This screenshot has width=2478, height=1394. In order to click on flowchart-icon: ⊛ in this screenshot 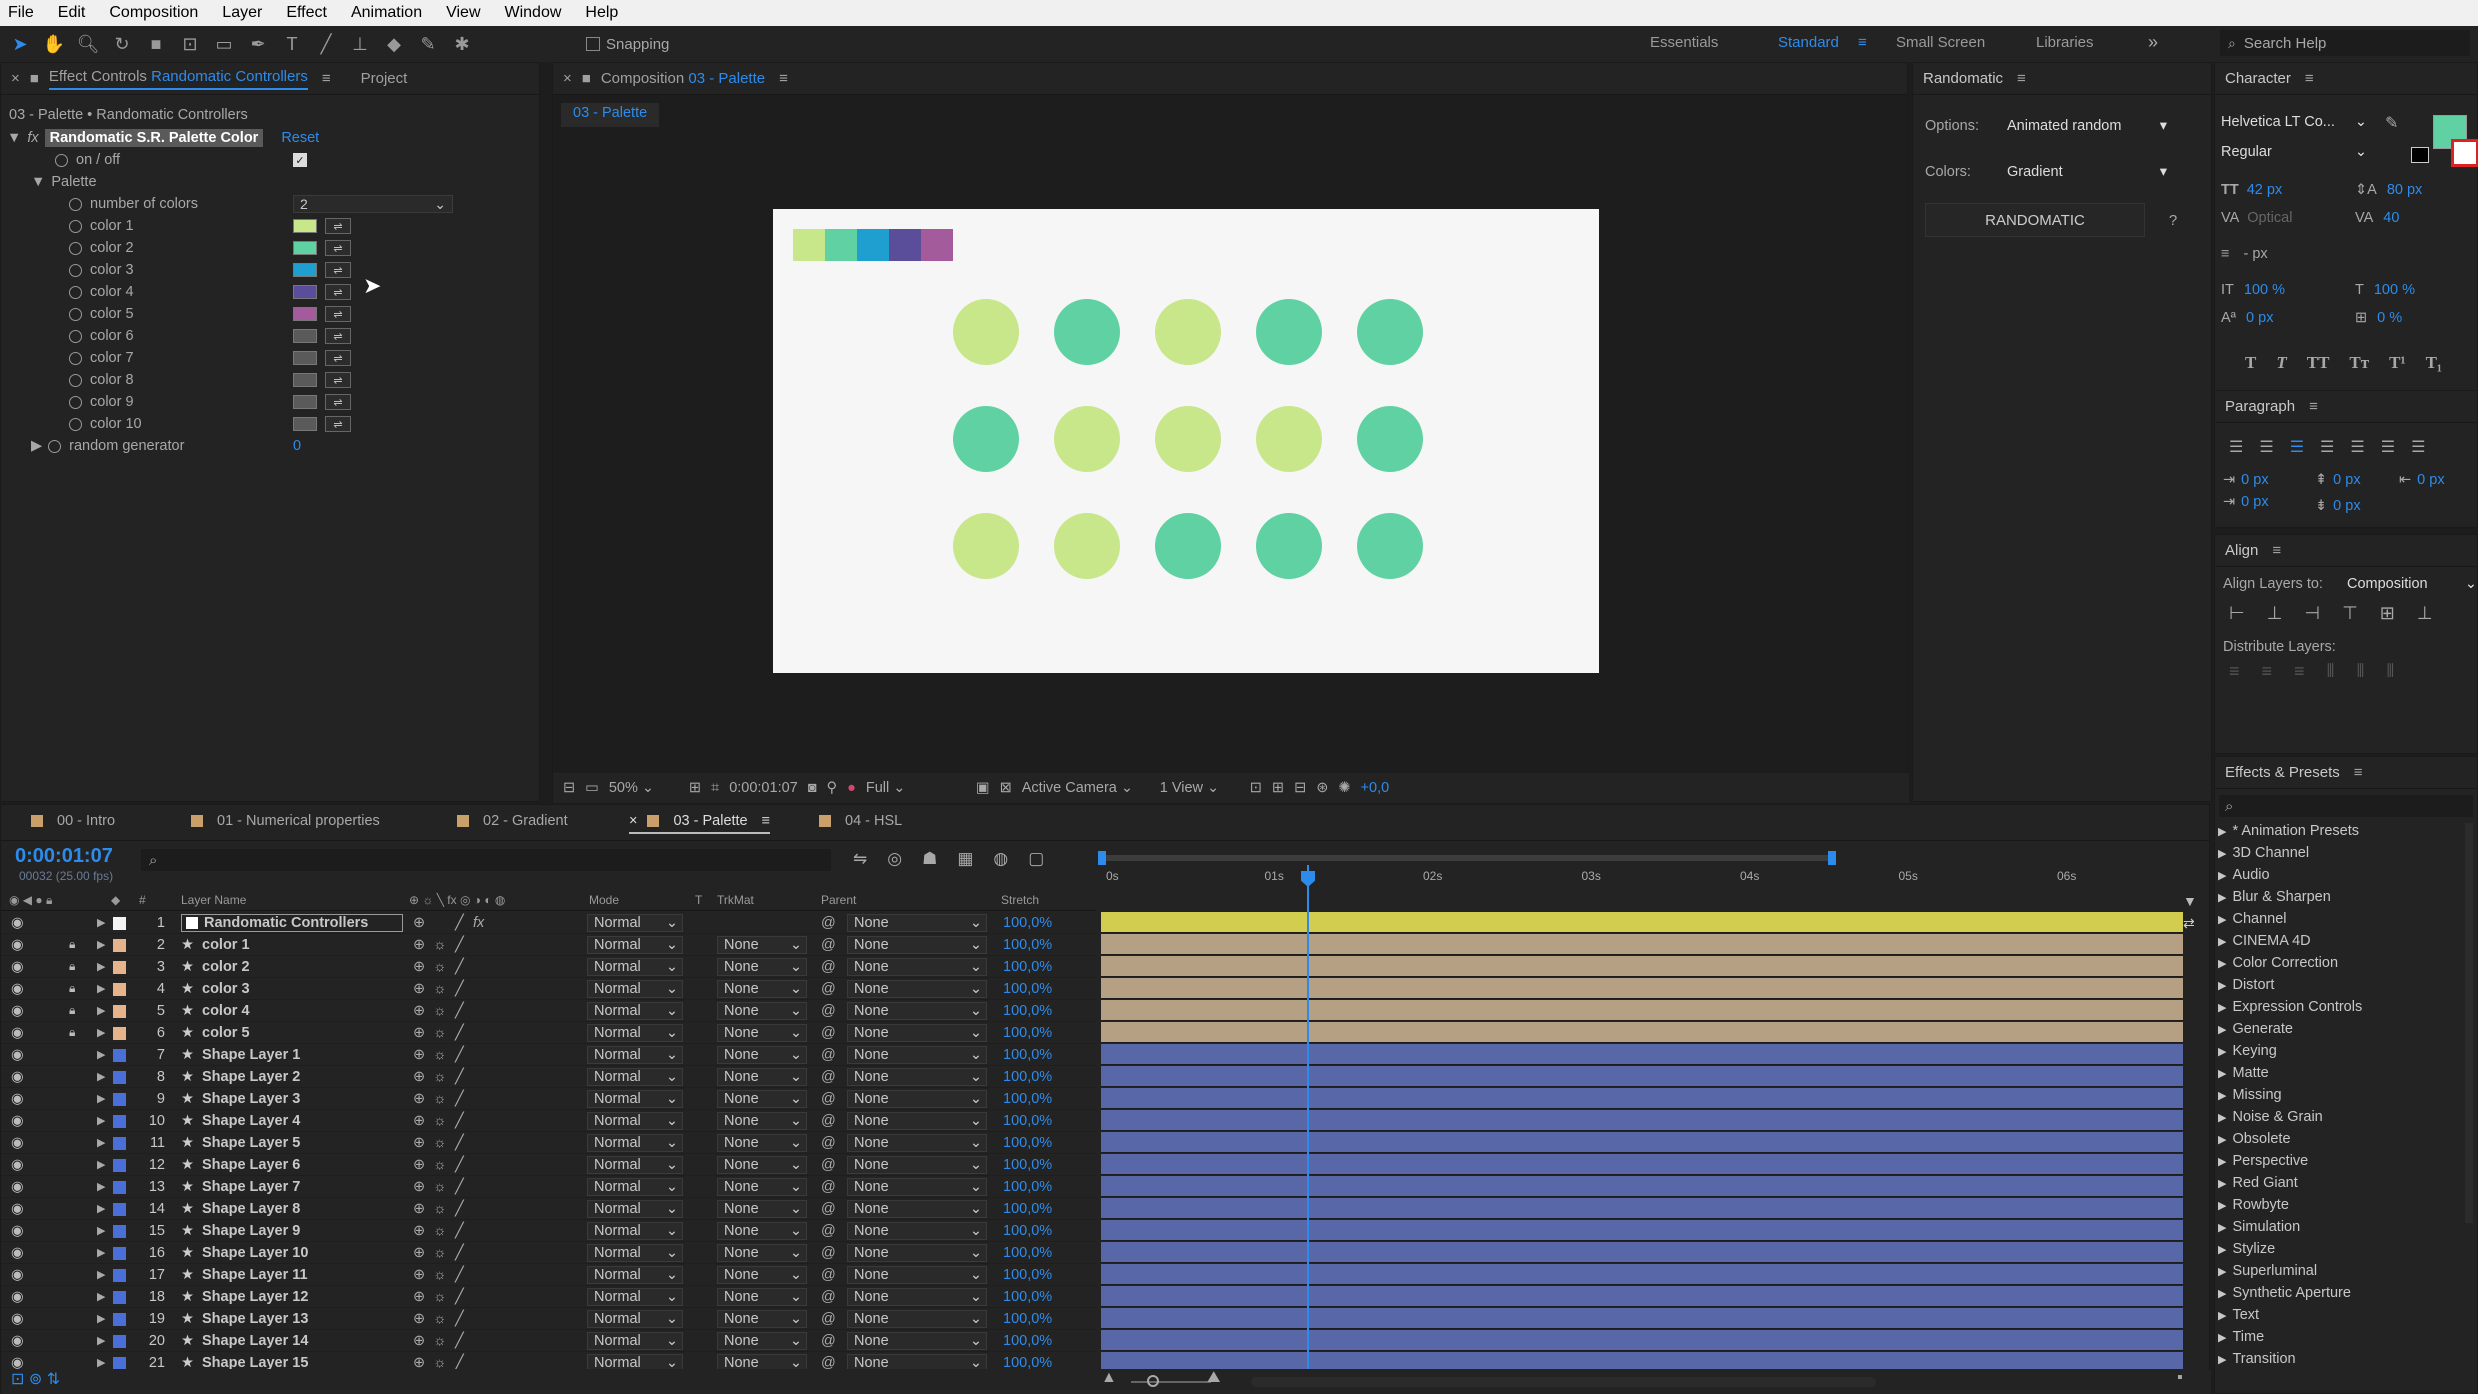, I will do `click(1322, 788)`.